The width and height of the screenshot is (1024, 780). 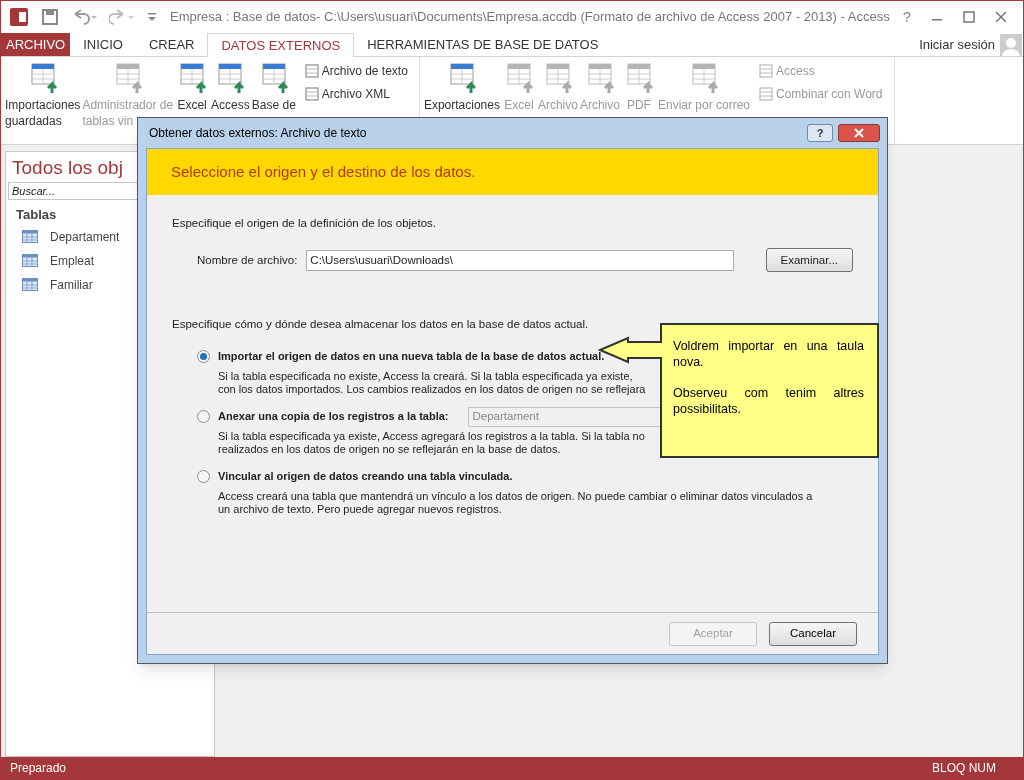 What do you see at coordinates (192, 87) in the screenshot?
I see `ribbon-button: Excel` at bounding box center [192, 87].